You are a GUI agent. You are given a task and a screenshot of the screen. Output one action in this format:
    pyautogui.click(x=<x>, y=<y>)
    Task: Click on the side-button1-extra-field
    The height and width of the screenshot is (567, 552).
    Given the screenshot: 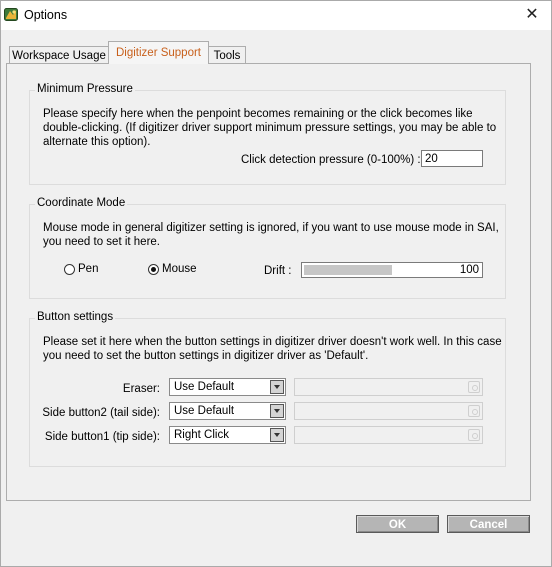 What is the action you would take?
    pyautogui.click(x=388, y=435)
    